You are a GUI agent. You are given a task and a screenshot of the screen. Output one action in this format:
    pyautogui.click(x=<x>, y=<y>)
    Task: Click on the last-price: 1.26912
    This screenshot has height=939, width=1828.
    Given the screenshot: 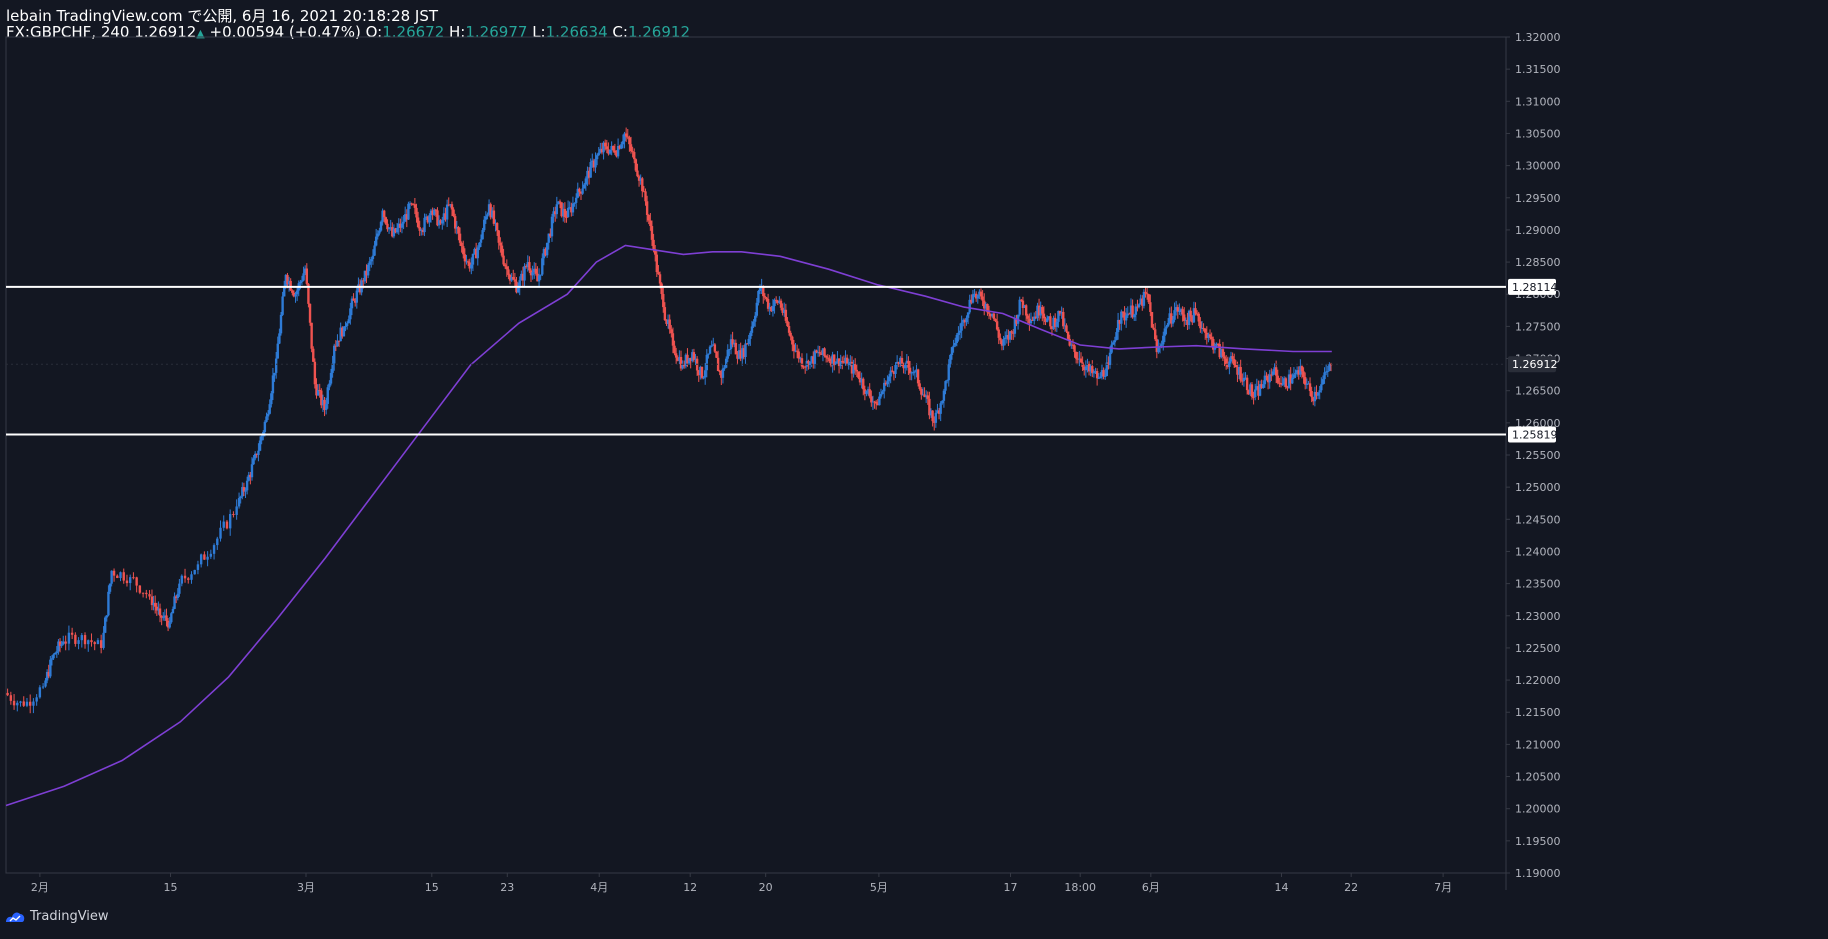 What is the action you would take?
    pyautogui.click(x=165, y=32)
    